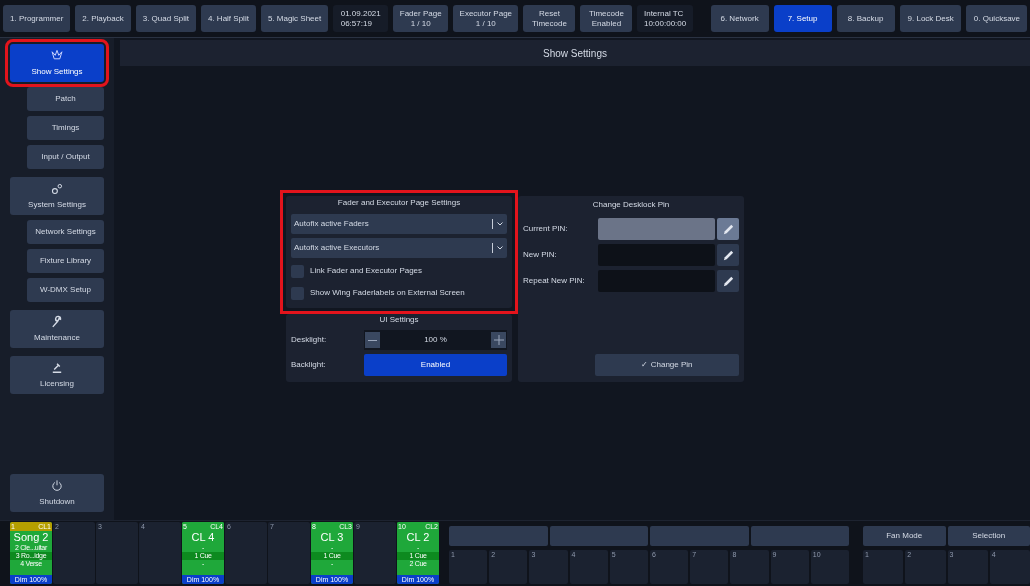  What do you see at coordinates (435, 365) in the screenshot?
I see `toggle-button: Enabled` at bounding box center [435, 365].